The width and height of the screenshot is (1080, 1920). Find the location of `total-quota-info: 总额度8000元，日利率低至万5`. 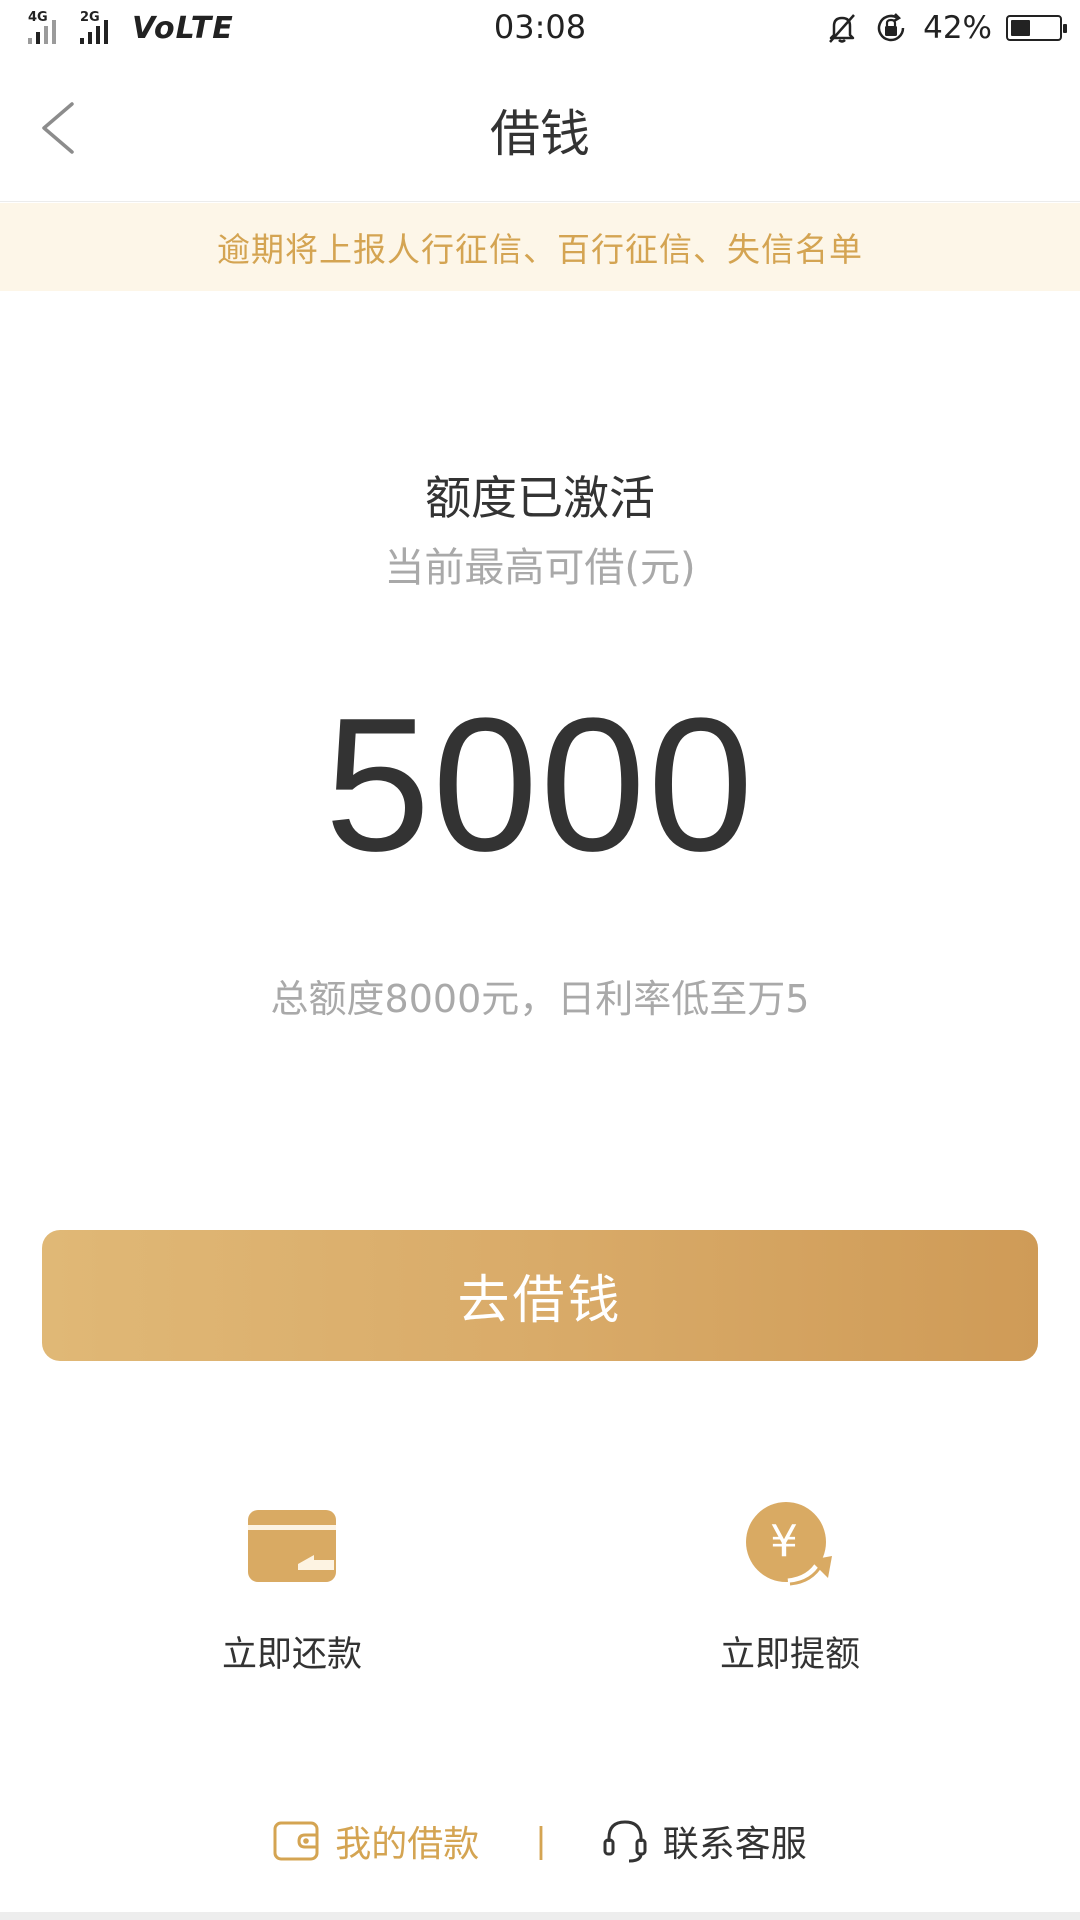

total-quota-info: 总额度8000元，日利率低至万5 is located at coordinates (540, 999).